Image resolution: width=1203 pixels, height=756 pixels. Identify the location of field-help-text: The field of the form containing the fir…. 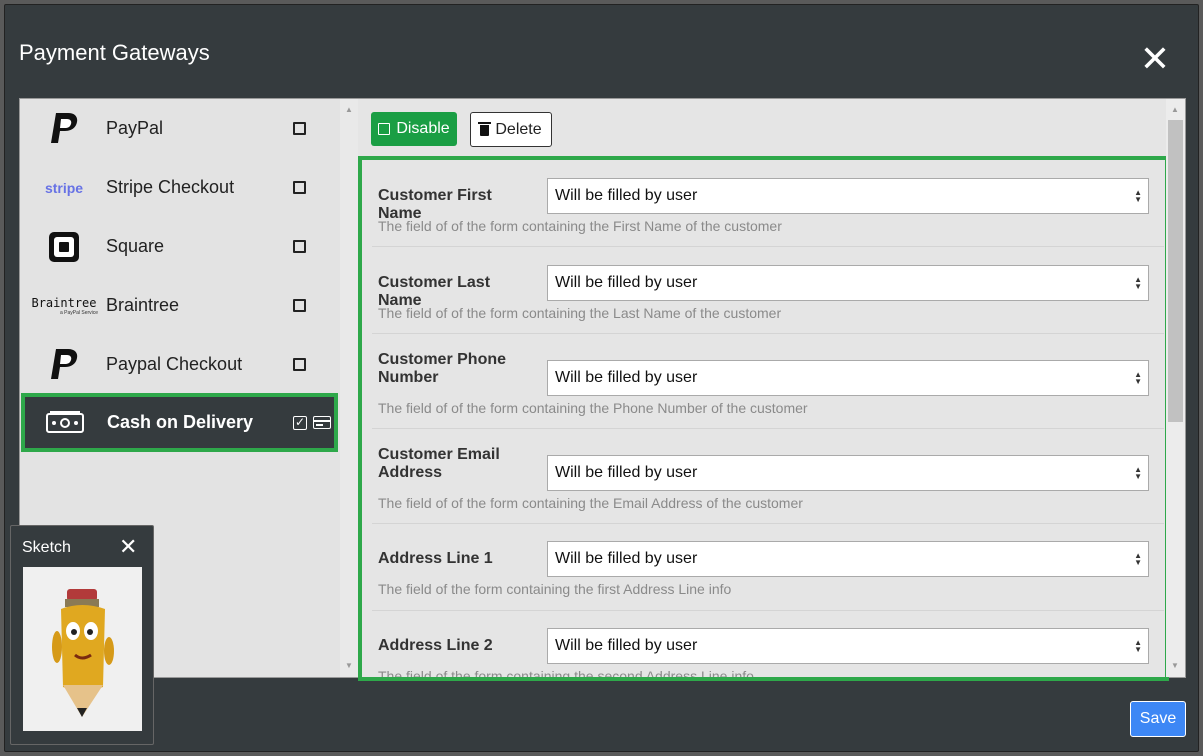
(555, 589).